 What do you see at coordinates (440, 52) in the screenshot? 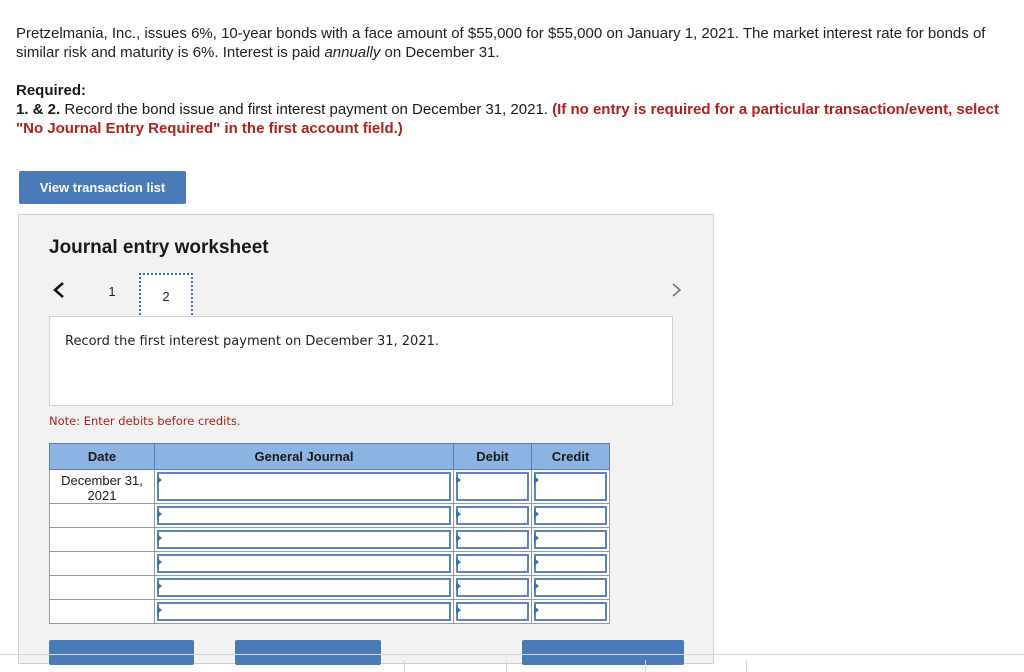
I see `problem-text-2: on December 31.` at bounding box center [440, 52].